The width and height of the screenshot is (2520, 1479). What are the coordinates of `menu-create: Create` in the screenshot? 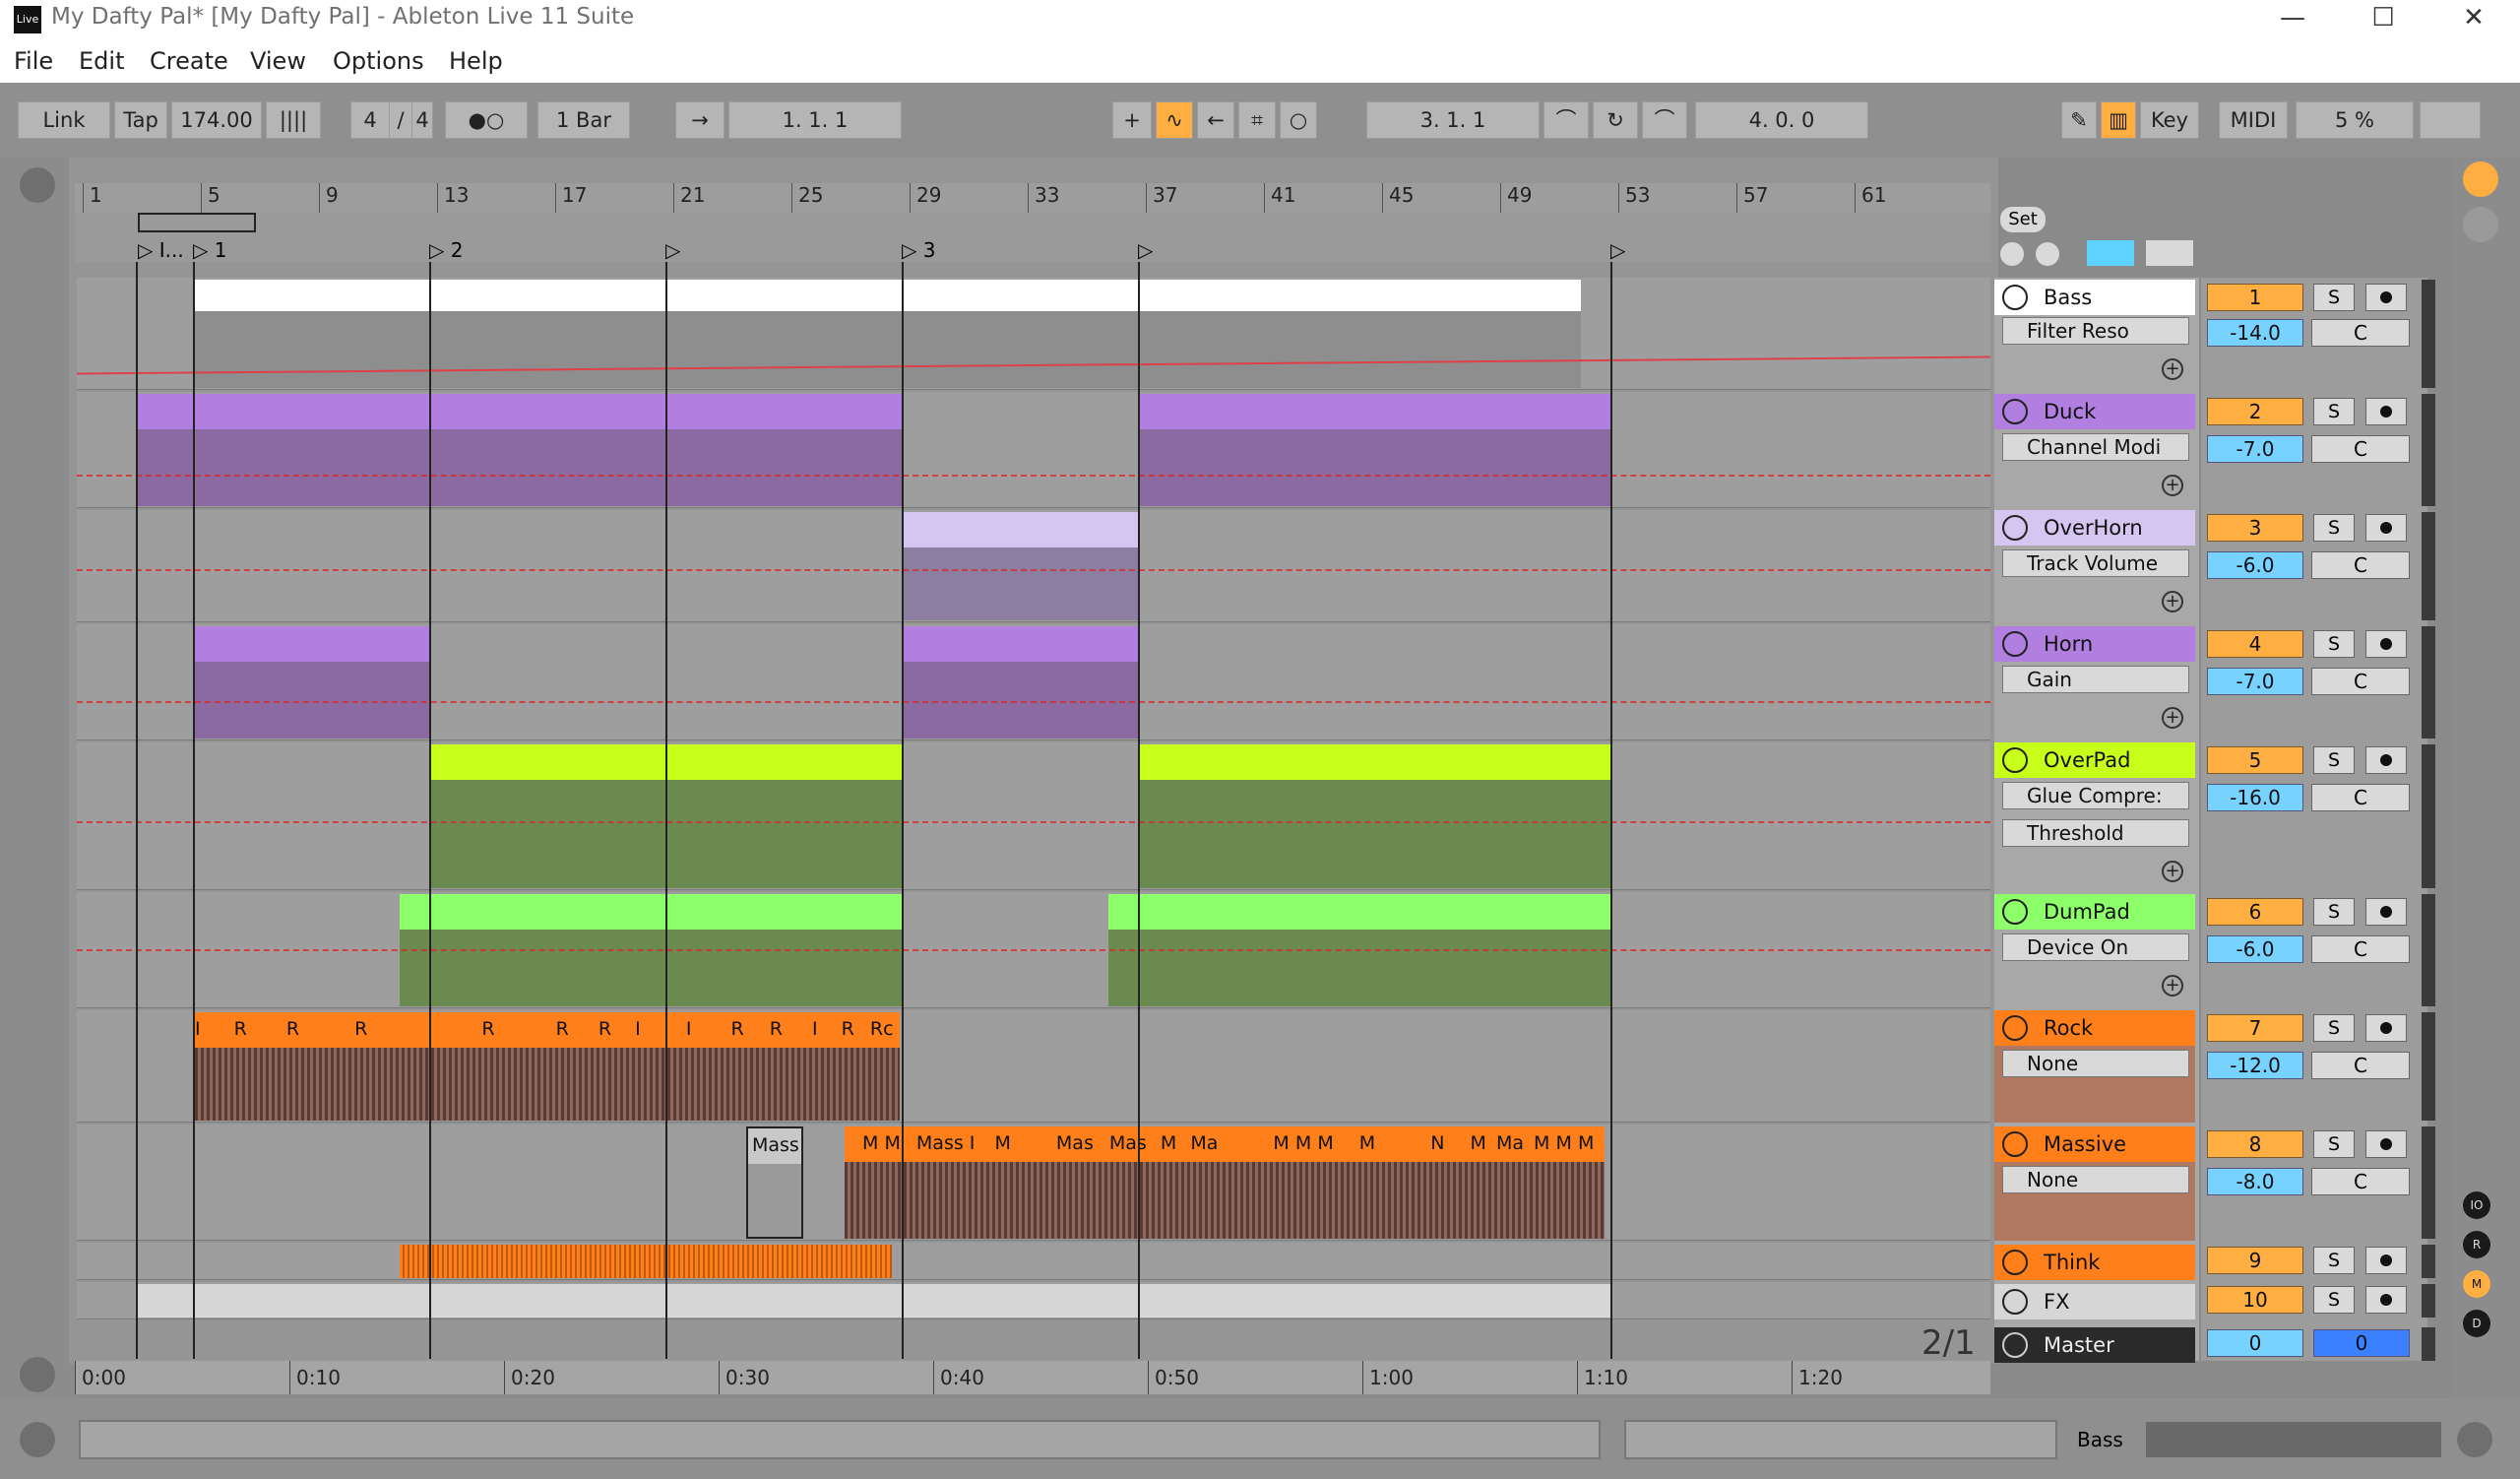 It's located at (189, 61).